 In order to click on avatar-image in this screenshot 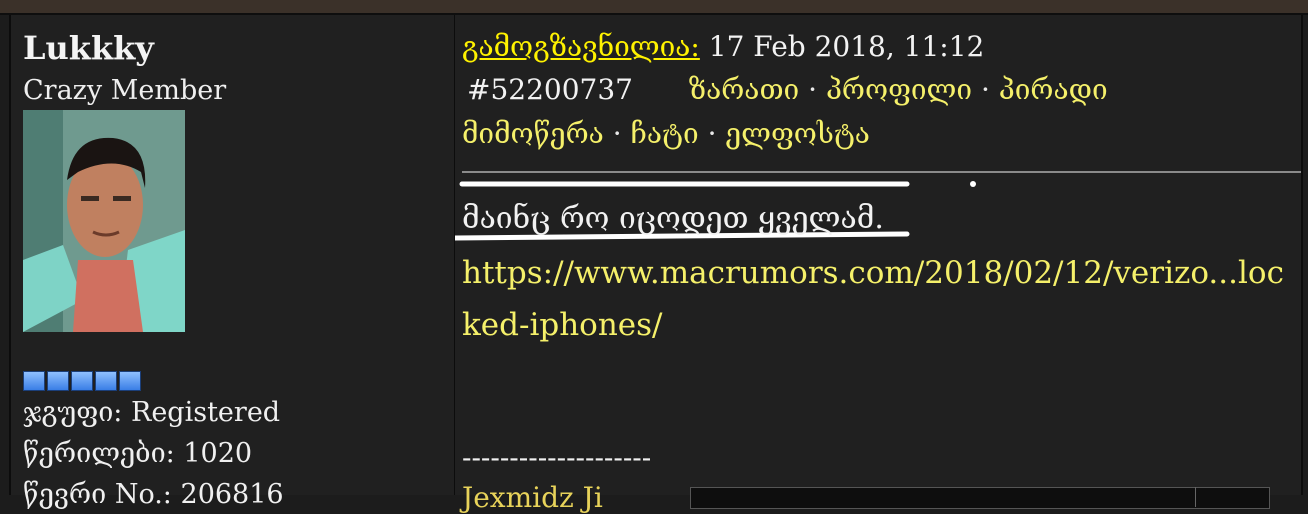, I will do `click(104, 221)`.